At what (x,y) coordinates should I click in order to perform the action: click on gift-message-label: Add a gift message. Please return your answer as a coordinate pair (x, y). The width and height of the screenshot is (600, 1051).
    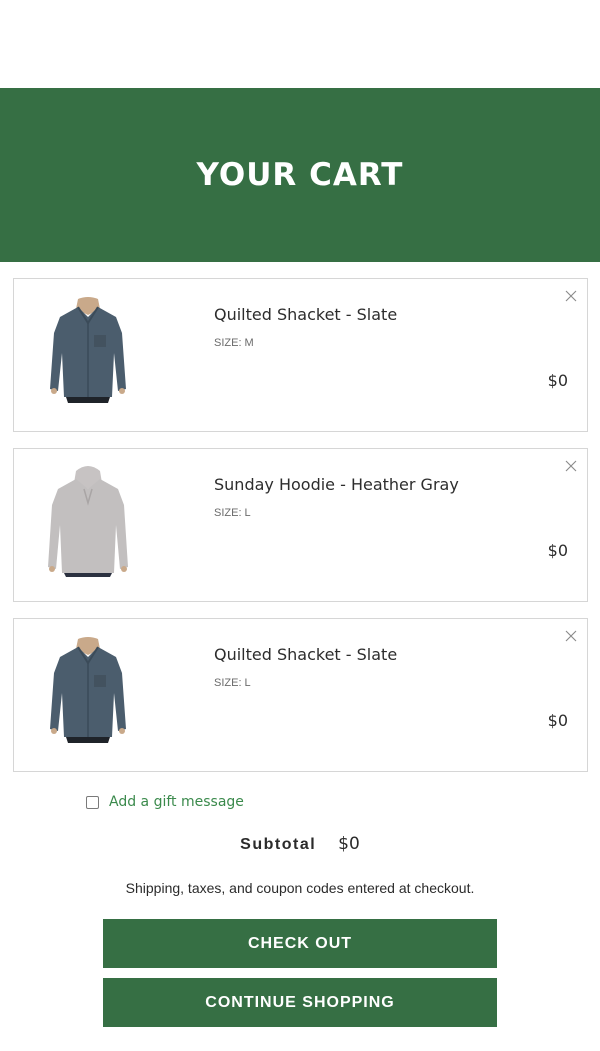
    Looking at the image, I should click on (176, 802).